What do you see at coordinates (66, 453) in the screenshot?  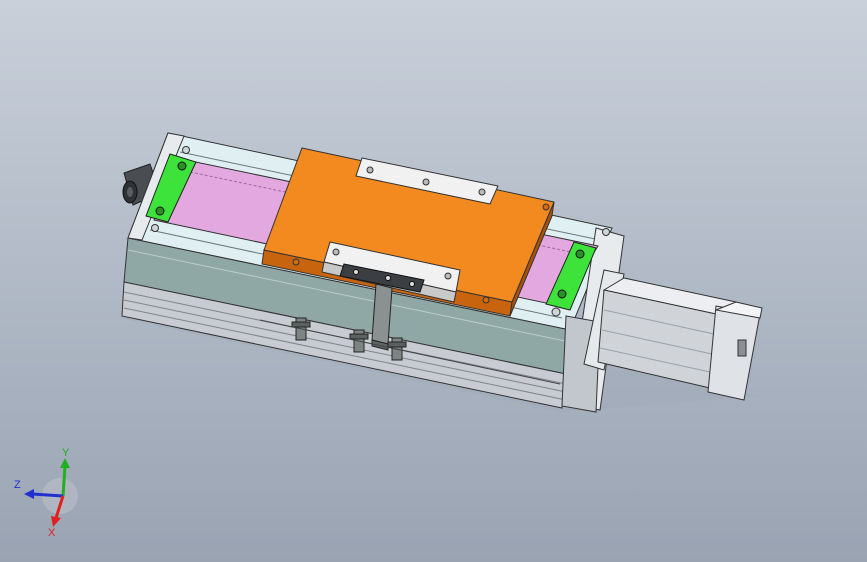 I see `y-axis-label: Y` at bounding box center [66, 453].